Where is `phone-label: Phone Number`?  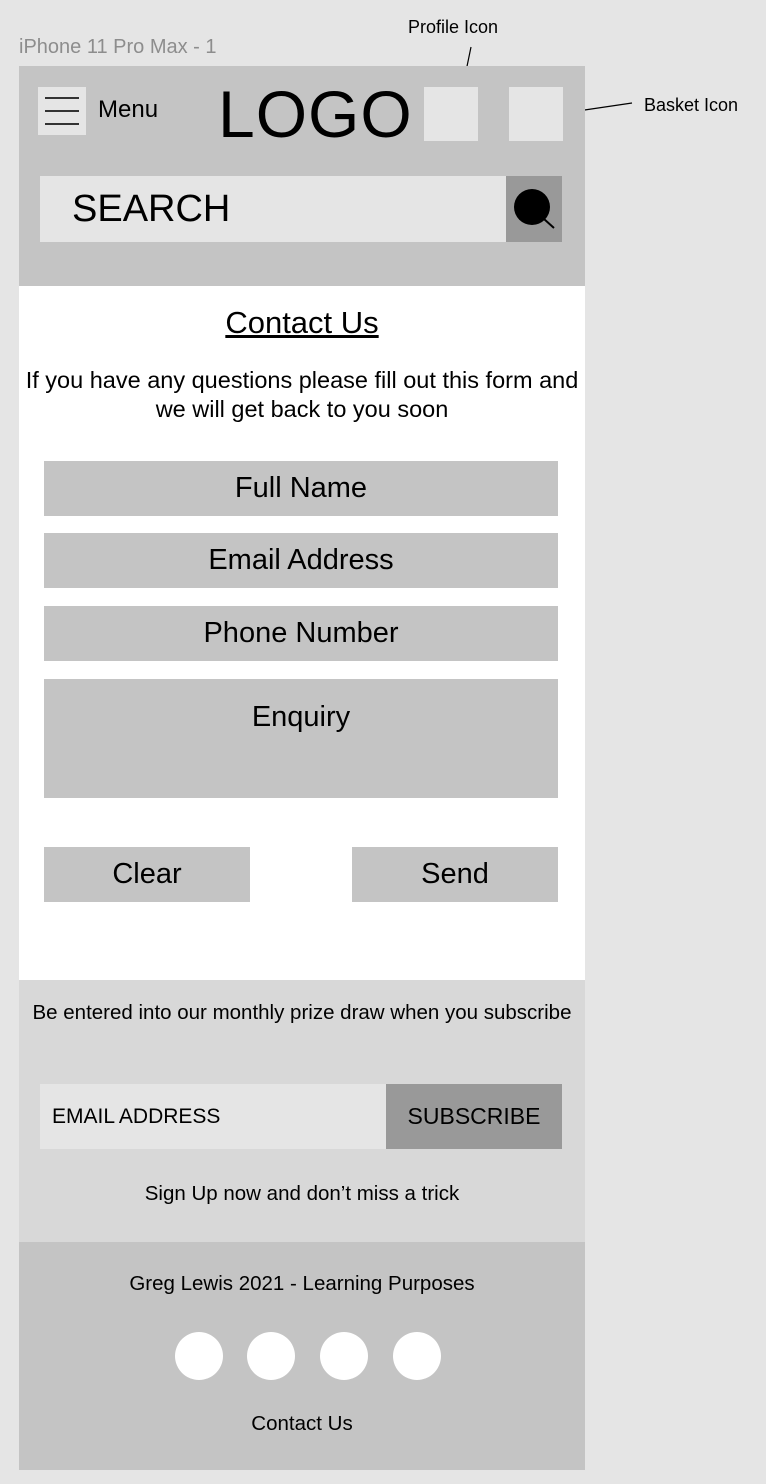
phone-label: Phone Number is located at coordinates (301, 633).